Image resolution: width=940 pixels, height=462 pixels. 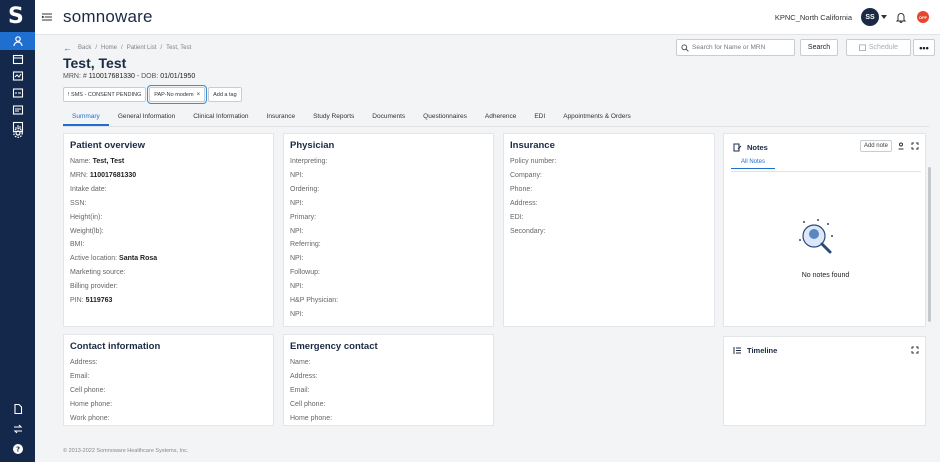 I want to click on card-title: Patient overview, so click(x=107, y=145).